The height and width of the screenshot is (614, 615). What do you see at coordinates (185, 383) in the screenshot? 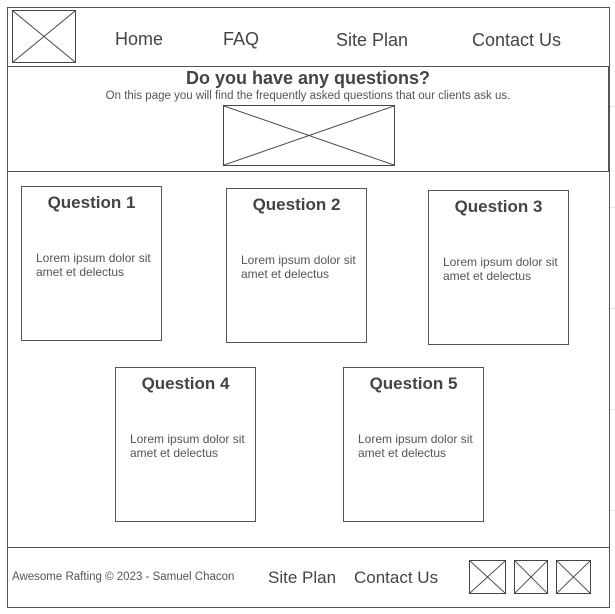
I see `question-title: Question 4` at bounding box center [185, 383].